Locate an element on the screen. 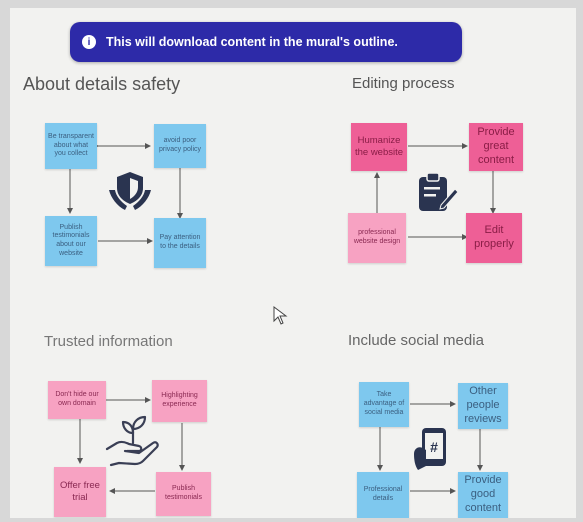  note-editing-4: Edit properly is located at coordinates (494, 238).